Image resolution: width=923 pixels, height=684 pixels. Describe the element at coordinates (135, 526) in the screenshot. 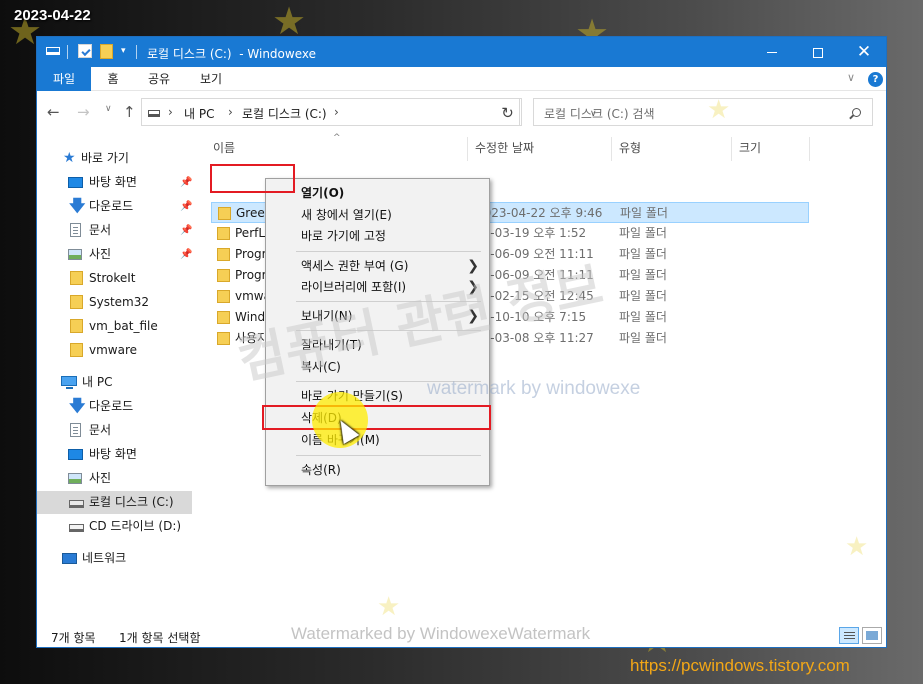

I see `nav-label: CD 드라이브 (D:)` at that location.